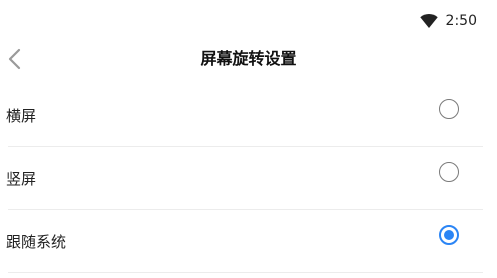 This screenshot has width=497, height=278. I want to click on status-indicators: 2:50, so click(448, 21).